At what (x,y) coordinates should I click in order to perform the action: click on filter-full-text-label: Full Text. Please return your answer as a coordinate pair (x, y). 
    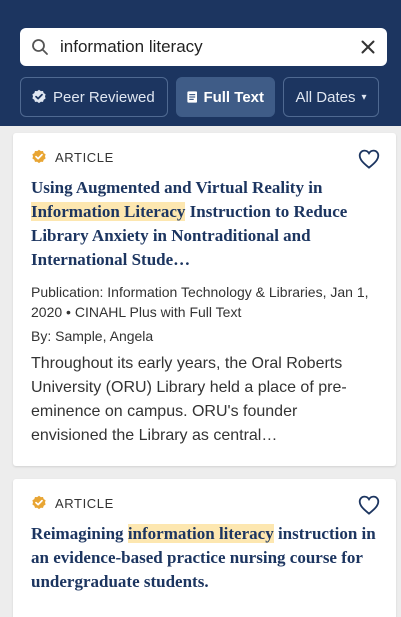
    Looking at the image, I should click on (233, 97).